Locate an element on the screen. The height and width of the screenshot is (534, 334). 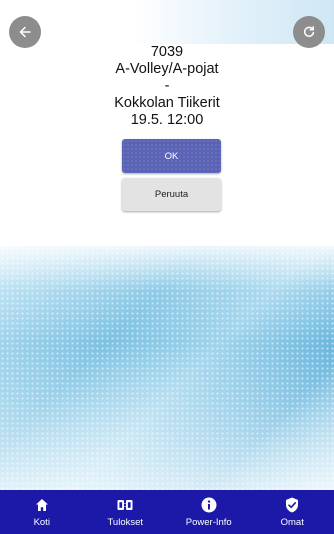
bottom-navigation: Koti Tulokset Power-Info Omat is located at coordinates (167, 512).